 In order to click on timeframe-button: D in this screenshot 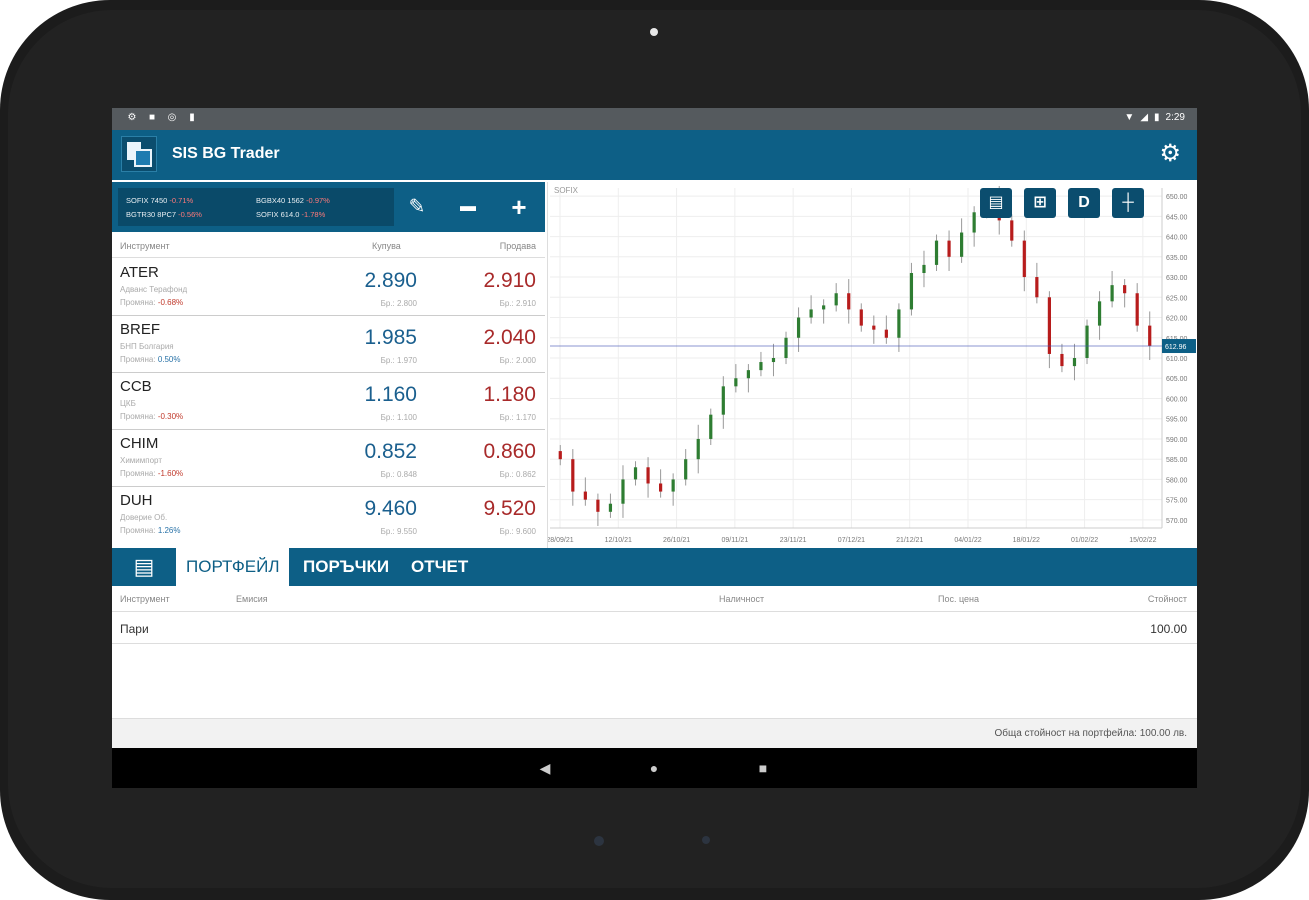, I will do `click(1084, 203)`.